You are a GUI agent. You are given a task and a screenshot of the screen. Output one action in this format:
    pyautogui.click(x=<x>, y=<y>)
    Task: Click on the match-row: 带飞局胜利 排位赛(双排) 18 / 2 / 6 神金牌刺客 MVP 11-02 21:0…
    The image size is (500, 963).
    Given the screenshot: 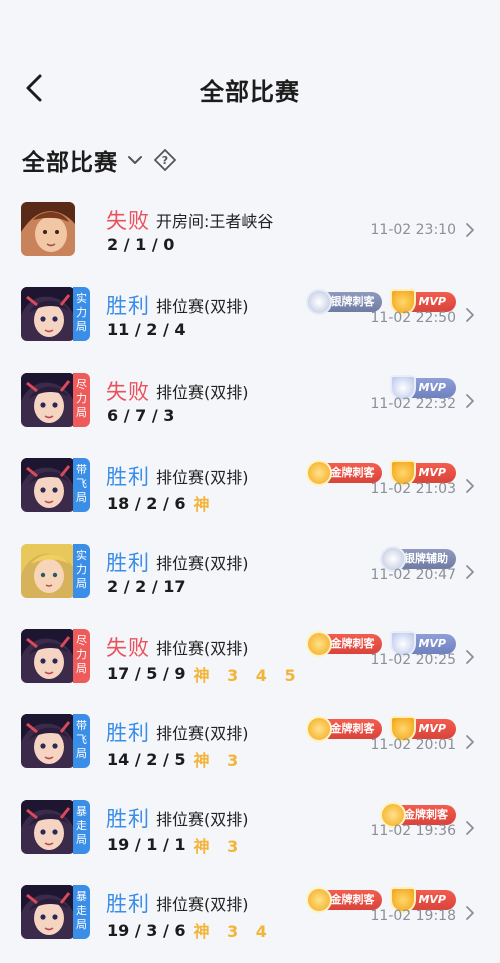 What is the action you would take?
    pyautogui.click(x=250, y=484)
    